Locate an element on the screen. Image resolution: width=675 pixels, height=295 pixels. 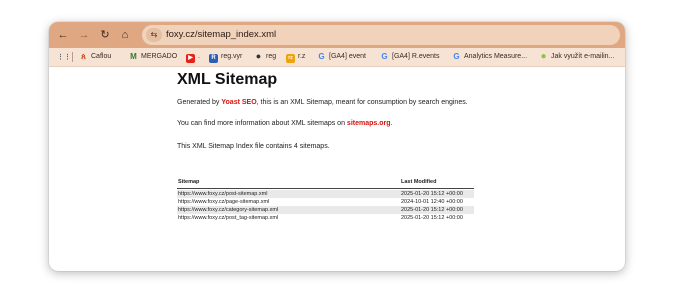
bookmark-caflou: ጰ Caflou is located at coordinates (95, 57).